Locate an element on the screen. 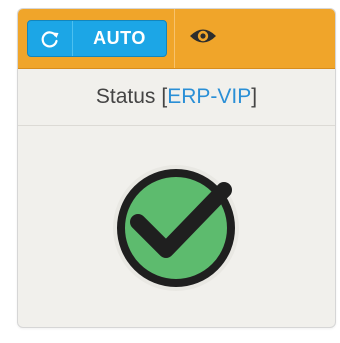 This screenshot has height=343, width=340. eye-icon is located at coordinates (203, 38).